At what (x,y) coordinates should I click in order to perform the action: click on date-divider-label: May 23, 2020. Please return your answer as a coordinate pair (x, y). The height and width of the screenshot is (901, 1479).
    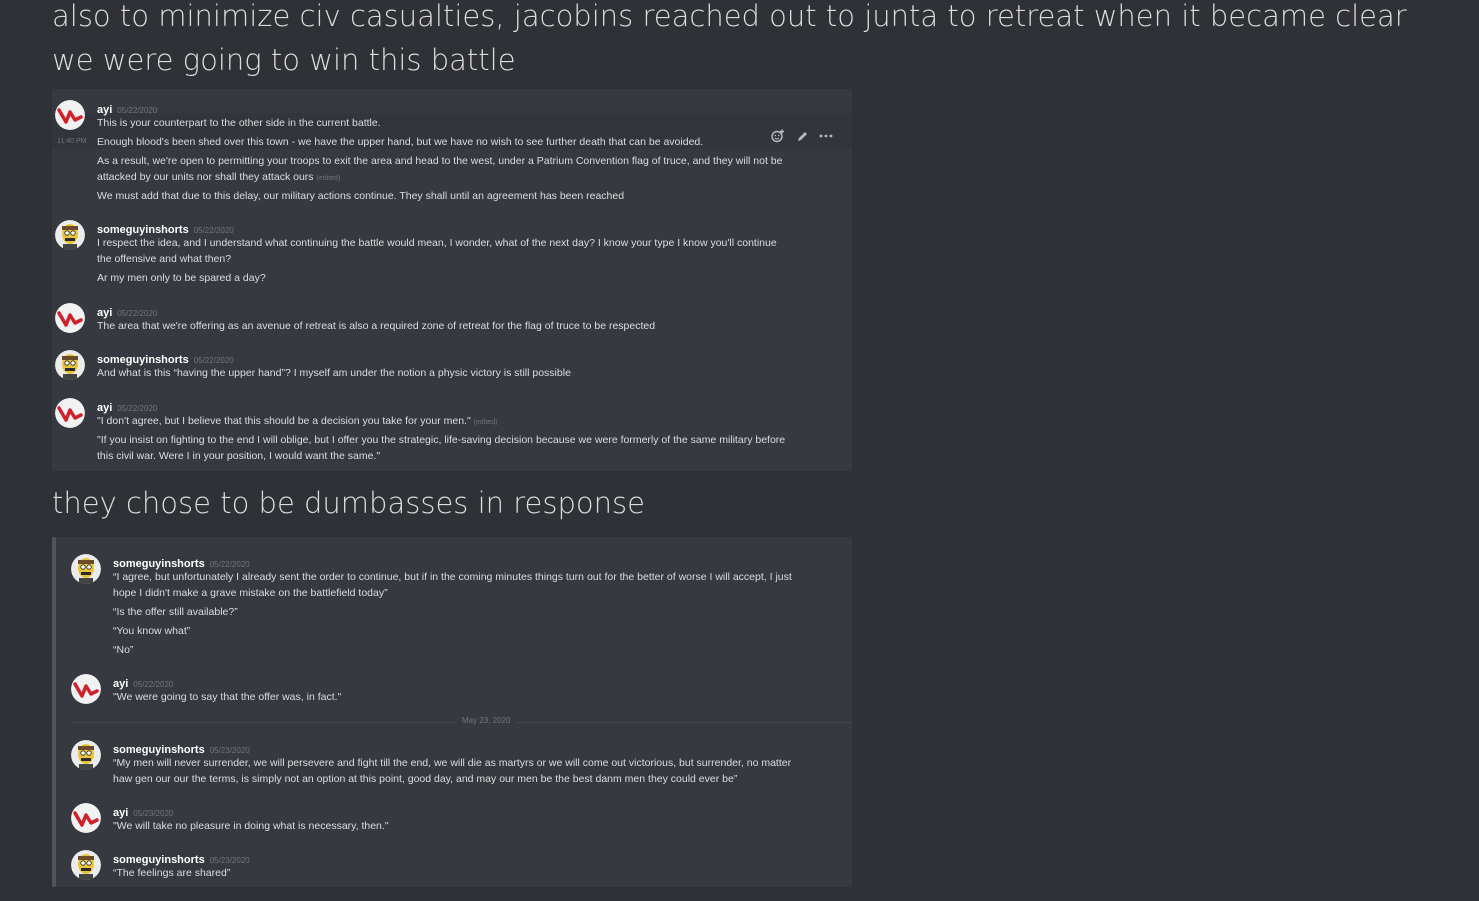
    Looking at the image, I should click on (486, 720).